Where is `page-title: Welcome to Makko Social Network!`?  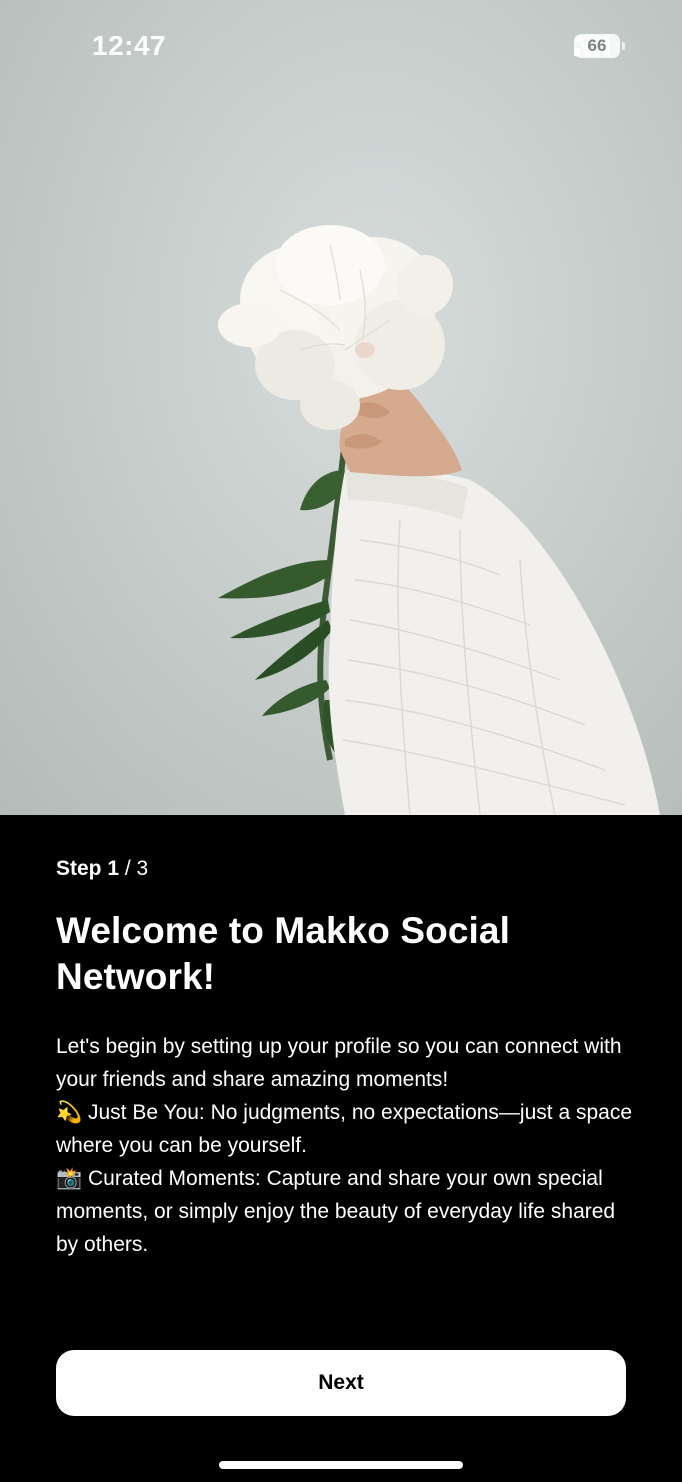
page-title: Welcome to Makko Social Network! is located at coordinates (283, 953).